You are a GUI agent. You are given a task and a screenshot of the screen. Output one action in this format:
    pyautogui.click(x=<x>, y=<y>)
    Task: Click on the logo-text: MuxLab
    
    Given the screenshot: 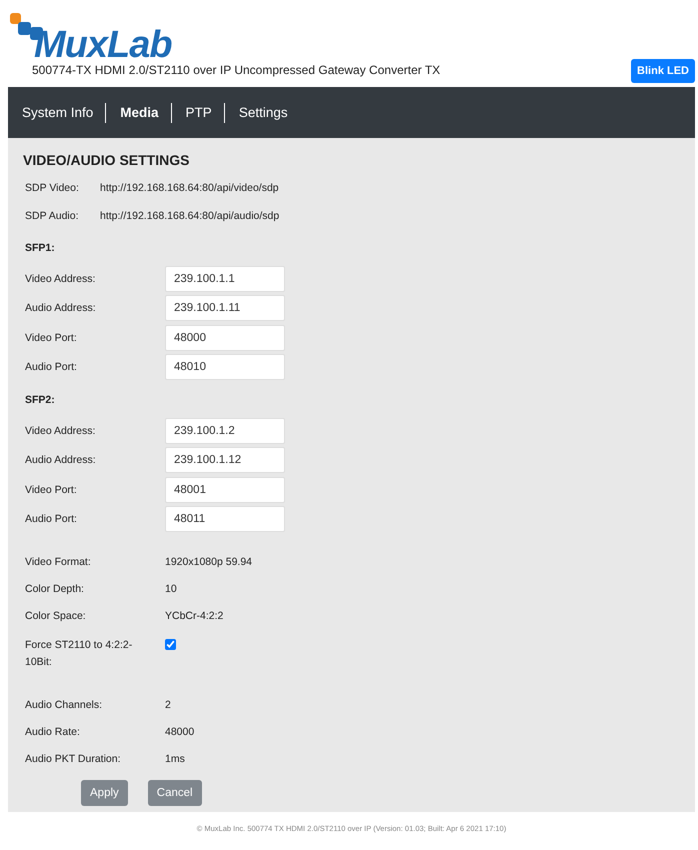 What is the action you would take?
    pyautogui.click(x=103, y=44)
    